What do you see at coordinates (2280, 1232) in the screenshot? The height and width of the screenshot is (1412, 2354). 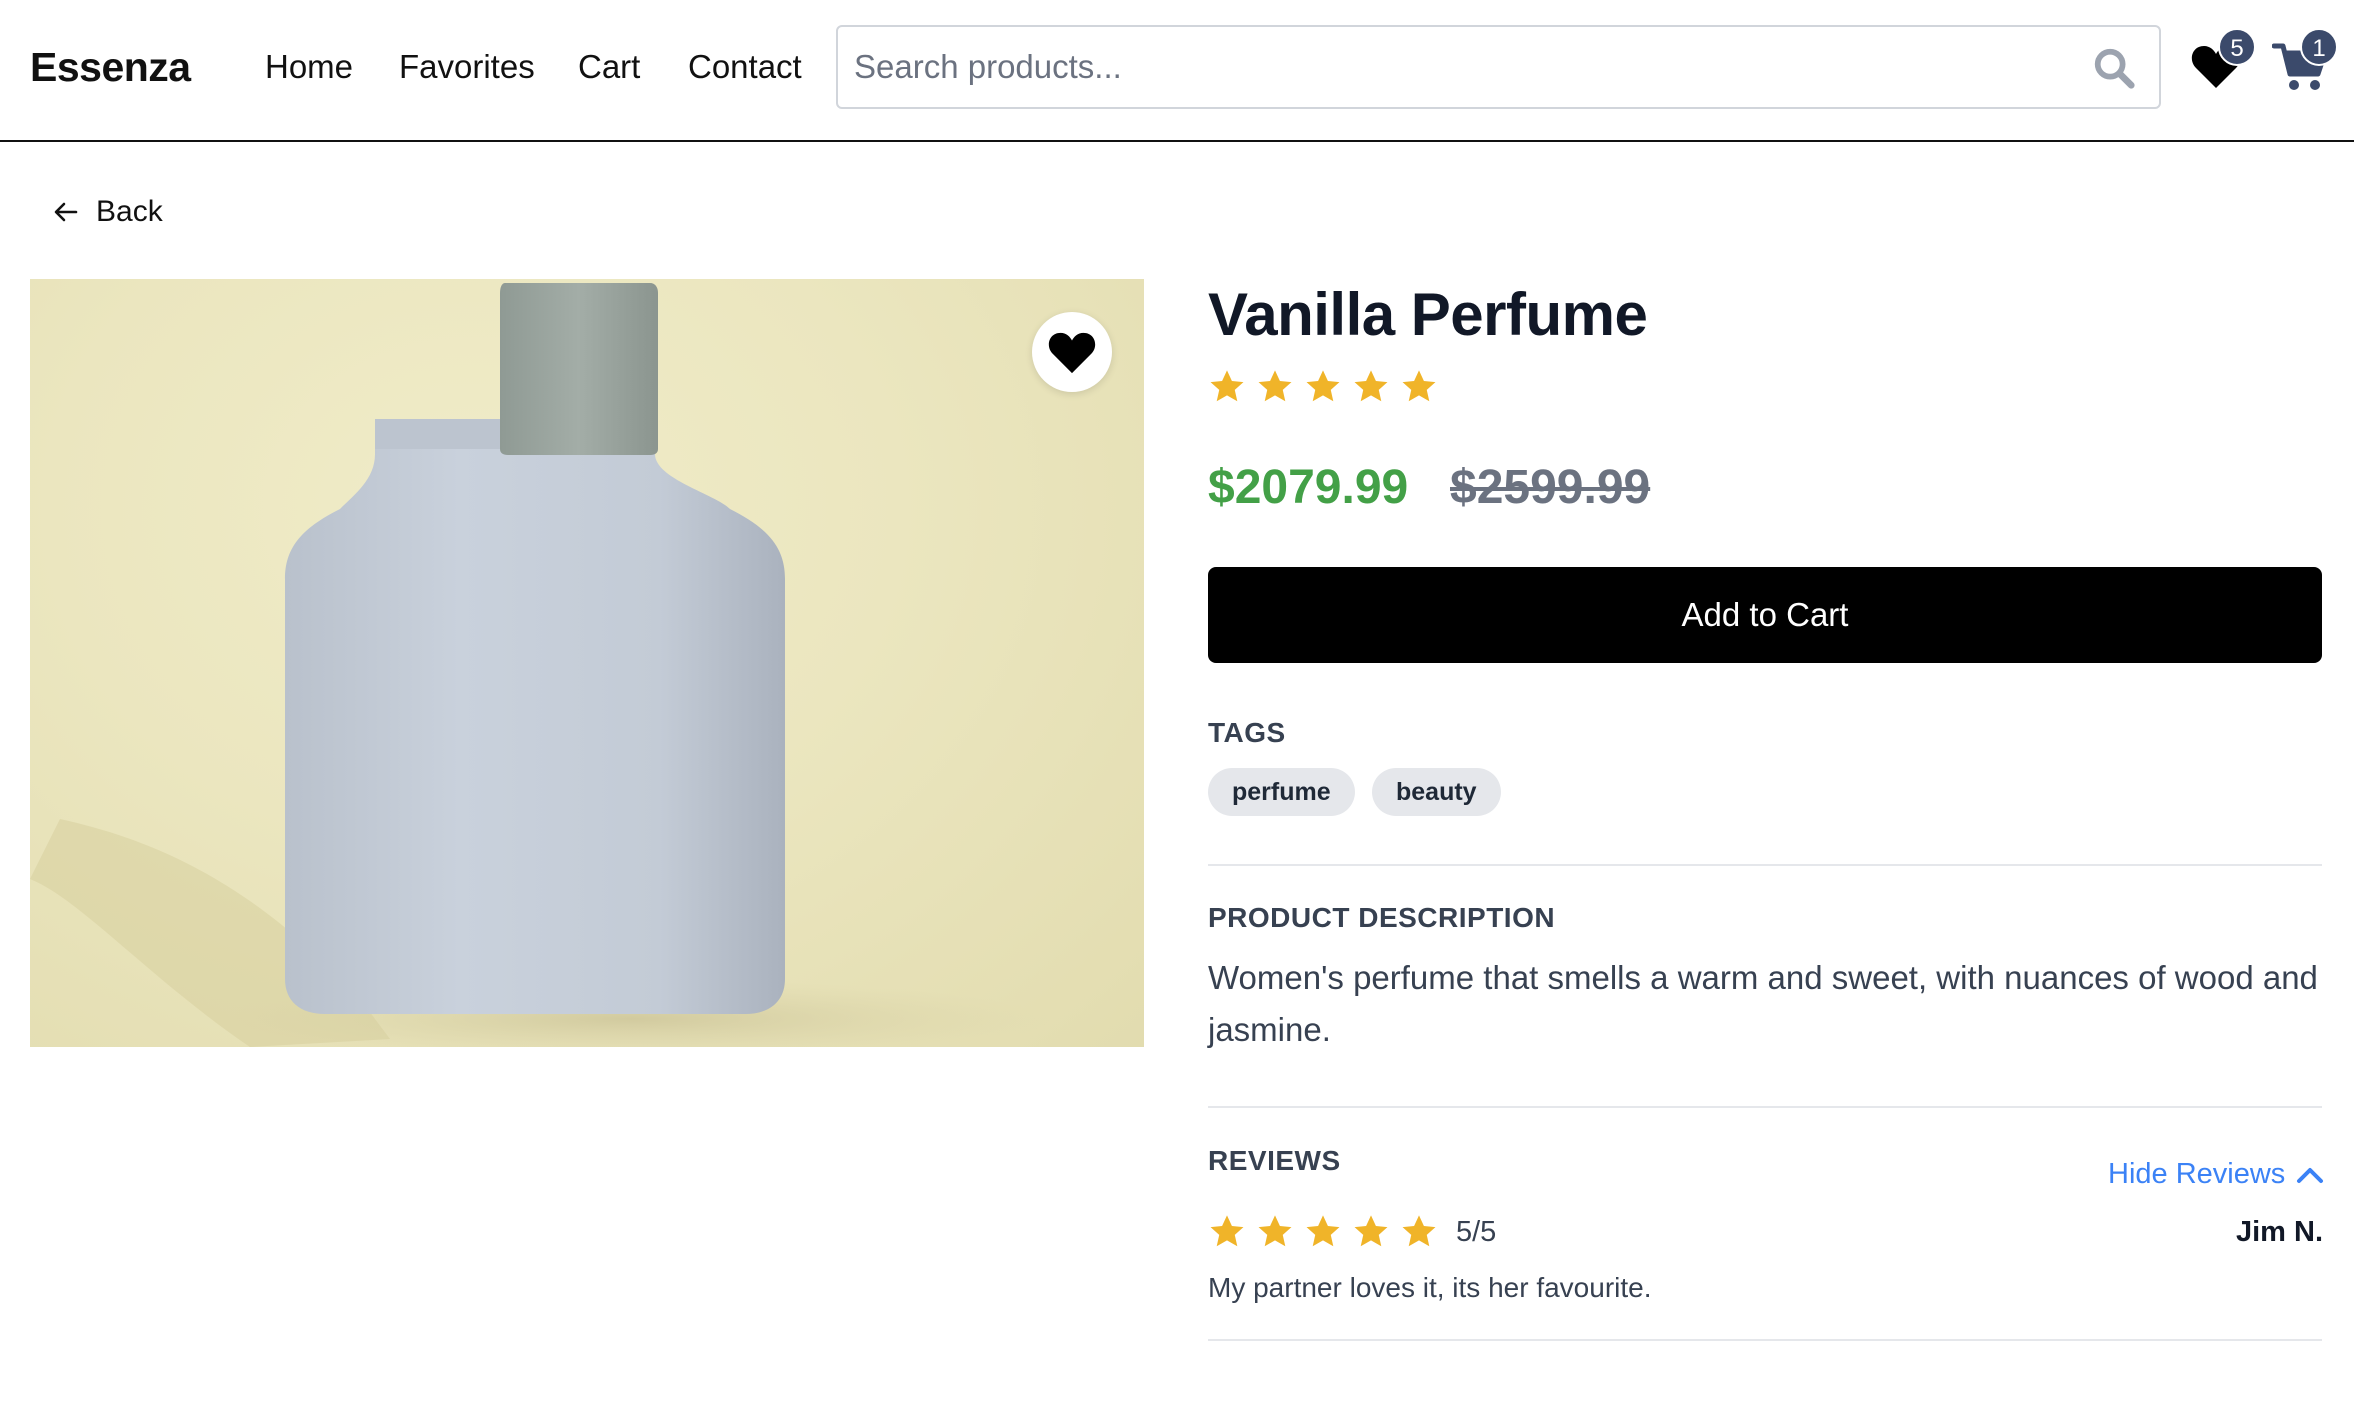 I see `review-author: Jim N.` at bounding box center [2280, 1232].